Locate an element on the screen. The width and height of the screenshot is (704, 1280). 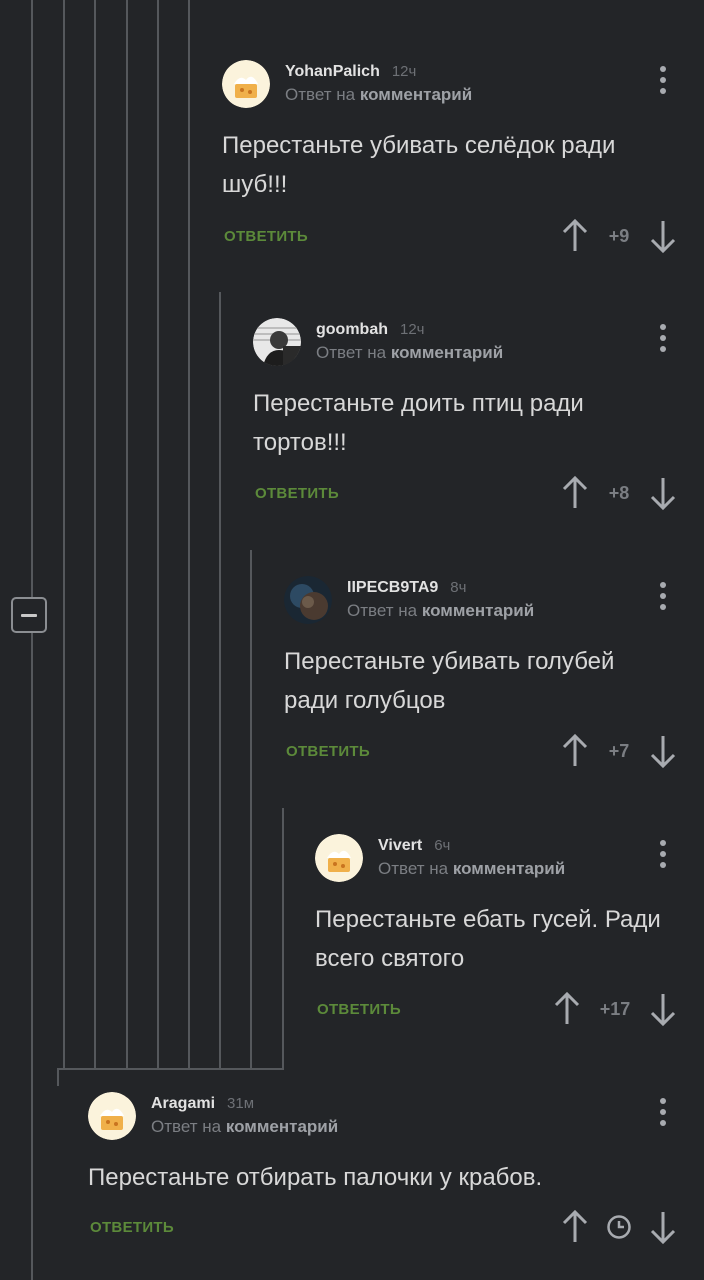
vote-controls: +9 is located at coordinates (619, 236).